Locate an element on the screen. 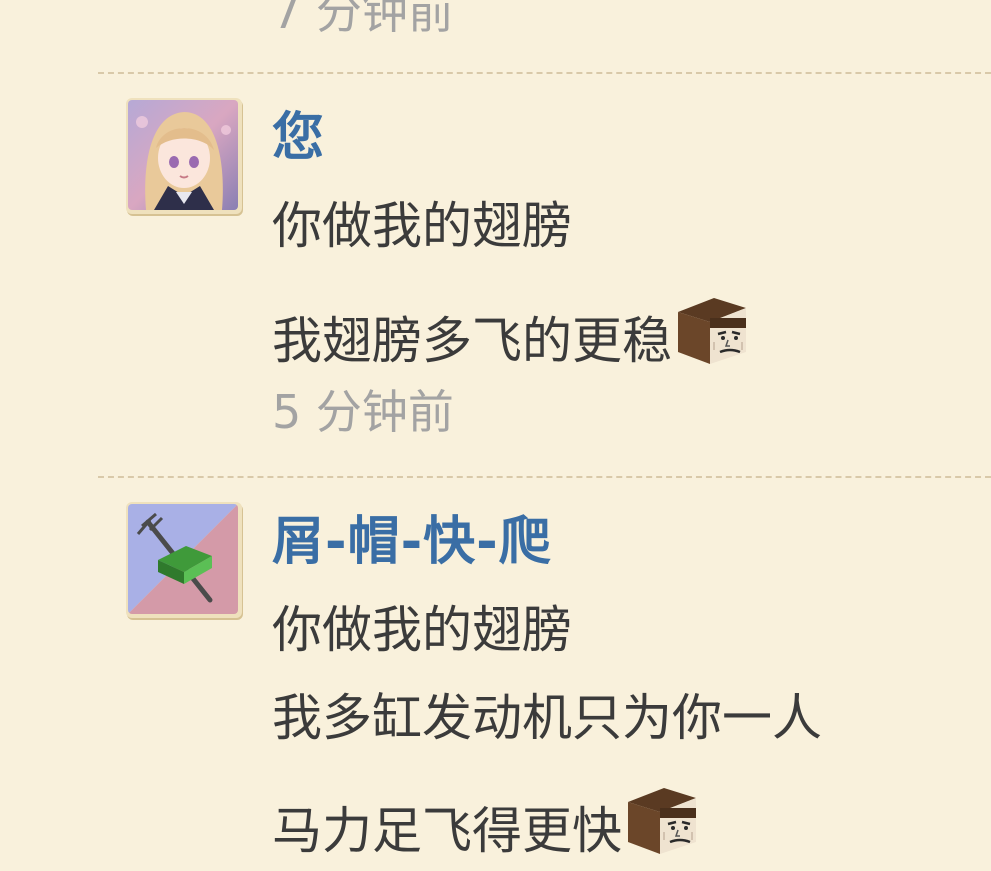 The height and width of the screenshot is (871, 991). comment-text-line: 我多缸发动机只为你一人 is located at coordinates (547, 718).